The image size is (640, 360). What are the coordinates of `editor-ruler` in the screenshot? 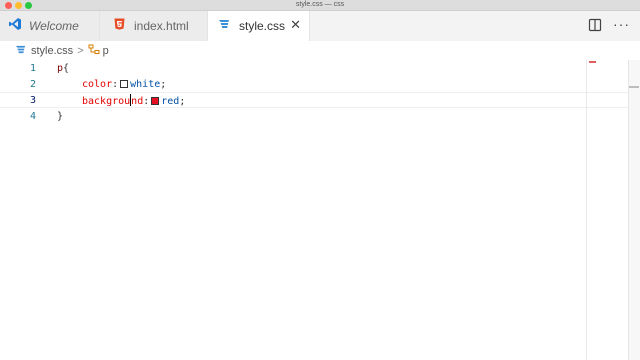 It's located at (586, 210).